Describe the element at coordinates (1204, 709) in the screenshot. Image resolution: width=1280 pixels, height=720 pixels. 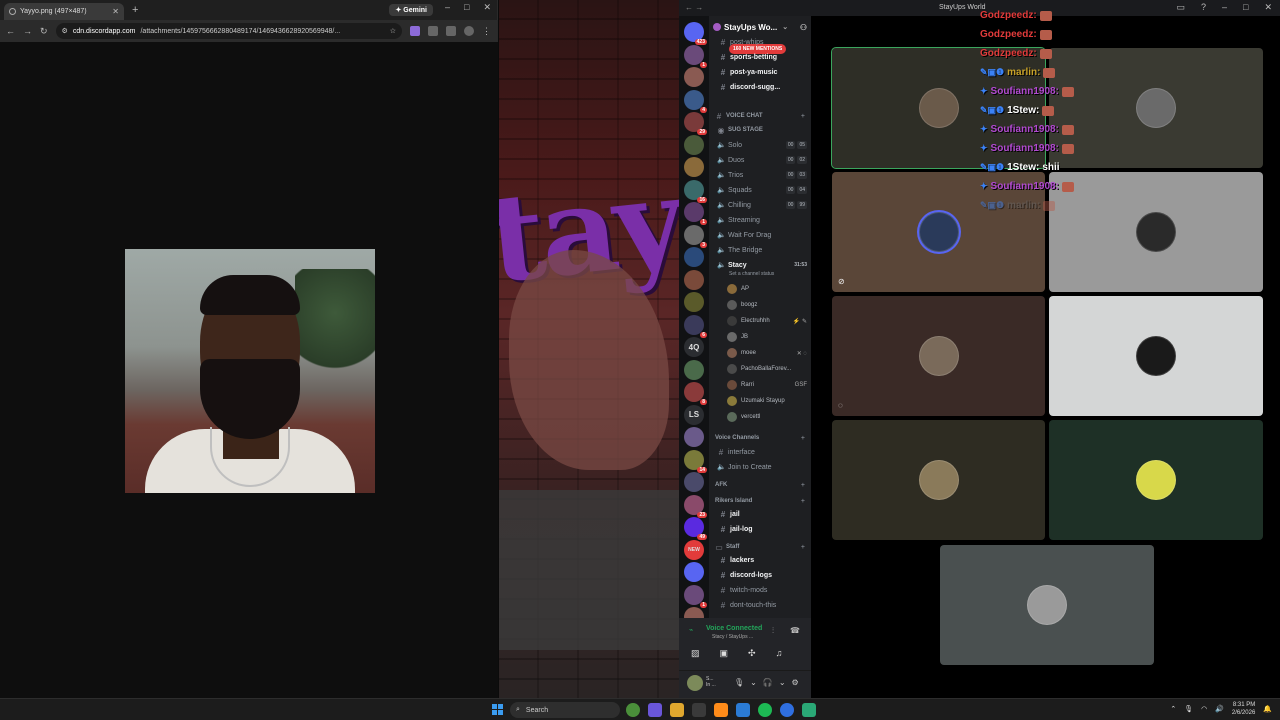
I see `wifi-icon: ◠` at that location.